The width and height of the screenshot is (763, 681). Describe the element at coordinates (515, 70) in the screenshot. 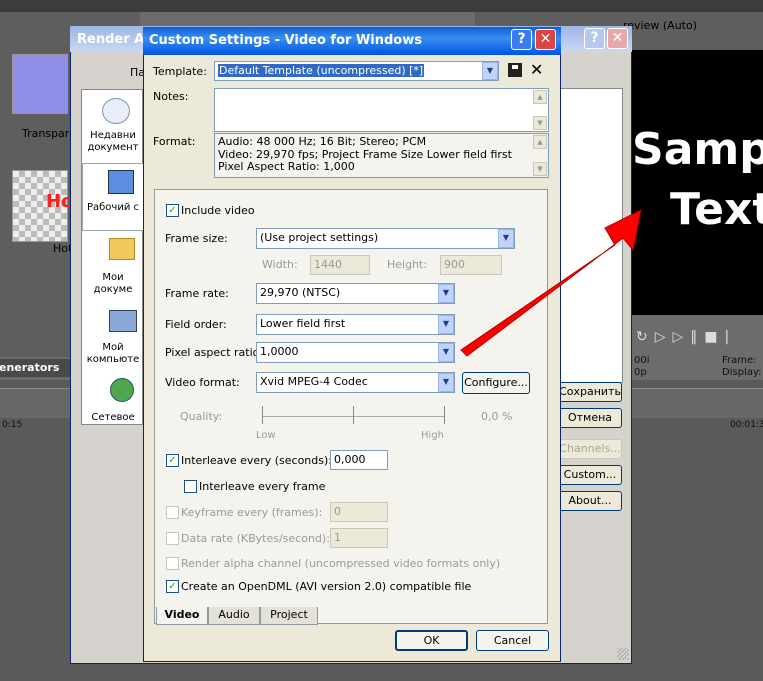

I see `save-template-icon` at that location.